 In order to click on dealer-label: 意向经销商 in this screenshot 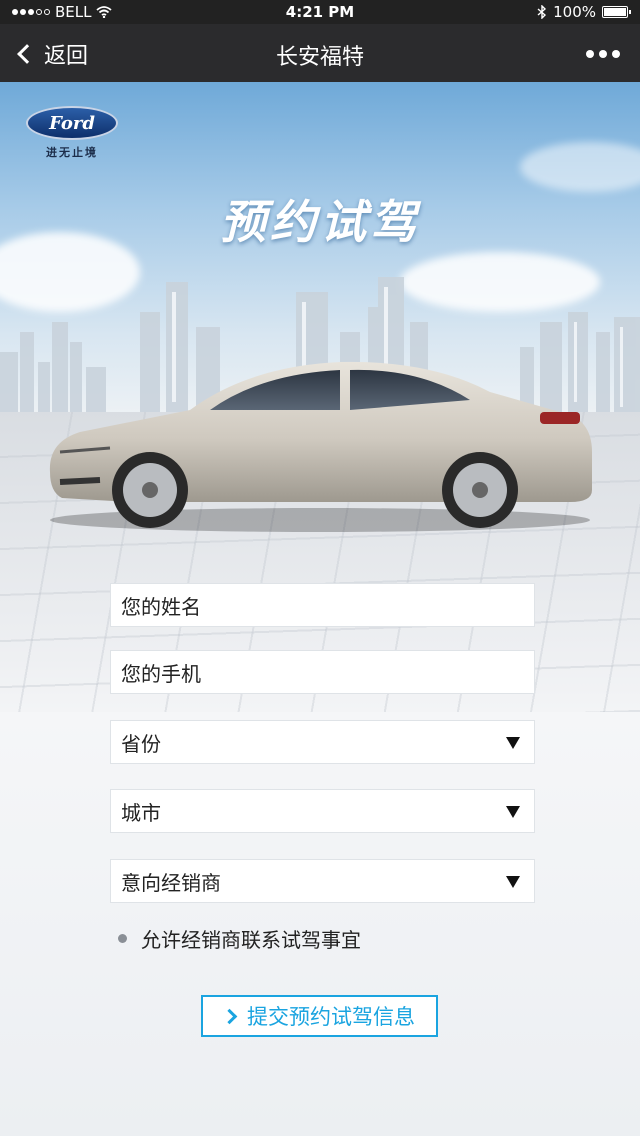, I will do `click(171, 882)`.